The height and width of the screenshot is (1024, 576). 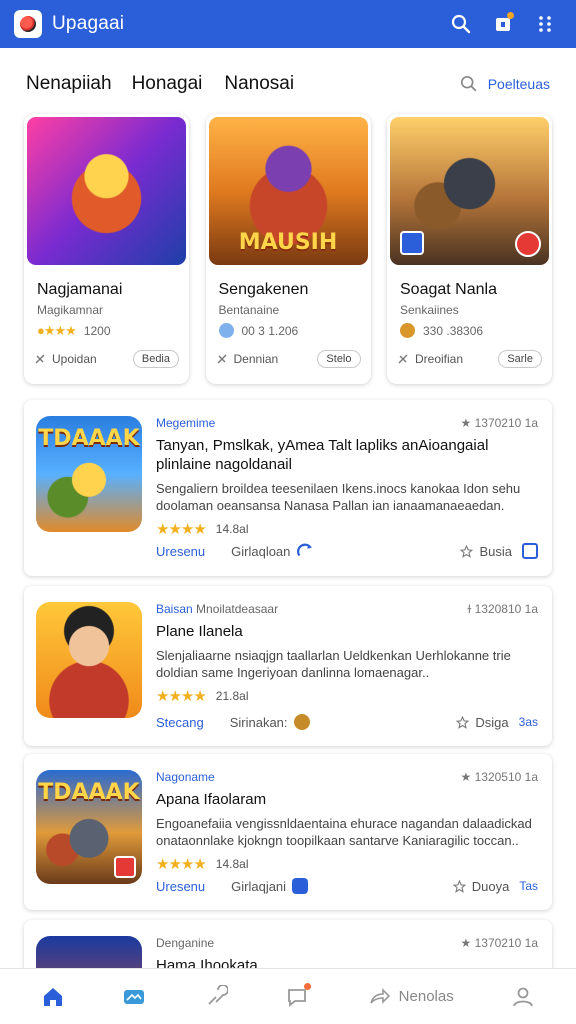 I want to click on link-icon, so click(x=221, y=359).